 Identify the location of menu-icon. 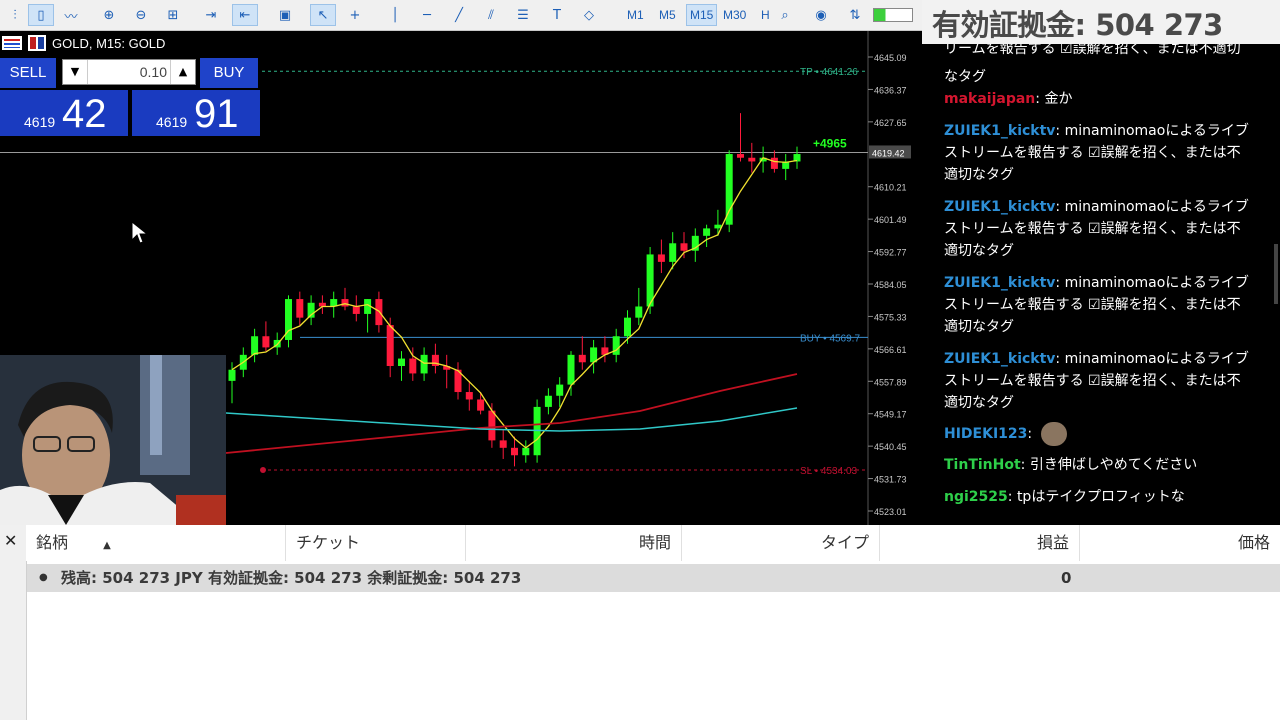
(12, 43).